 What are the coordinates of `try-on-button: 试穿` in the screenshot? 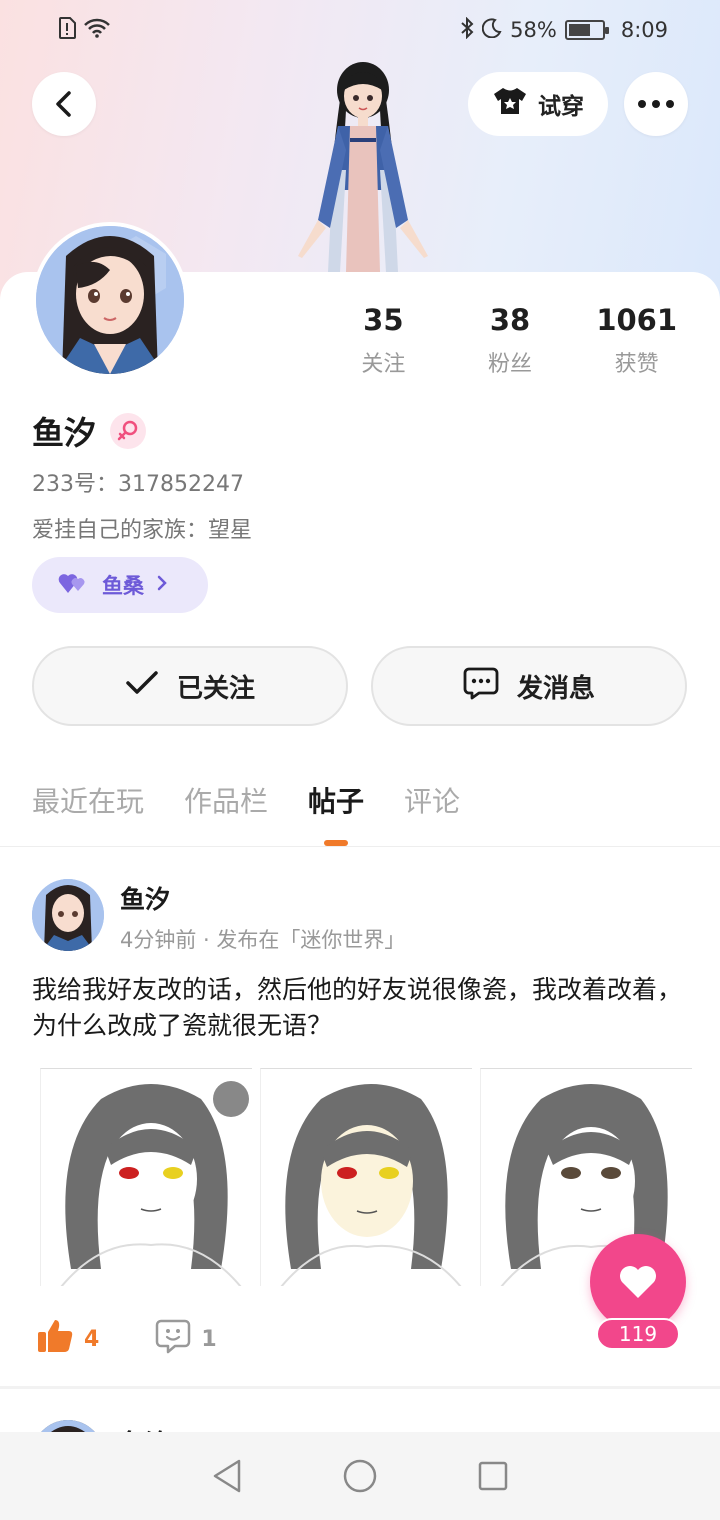 It's located at (538, 104).